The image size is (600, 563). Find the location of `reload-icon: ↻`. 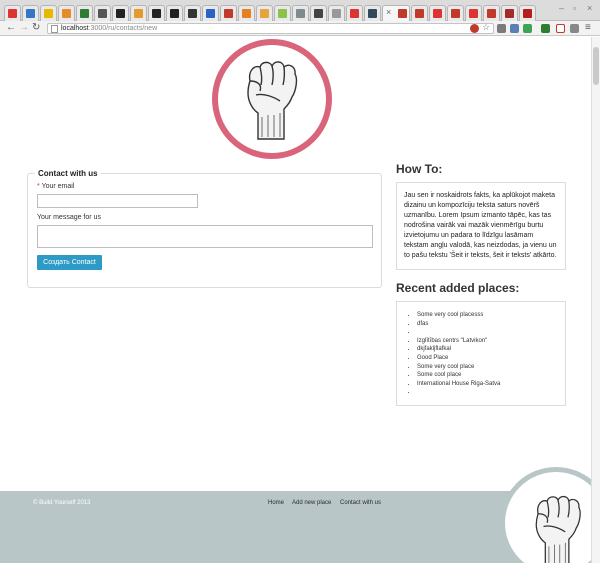

reload-icon: ↻ is located at coordinates (36, 27).